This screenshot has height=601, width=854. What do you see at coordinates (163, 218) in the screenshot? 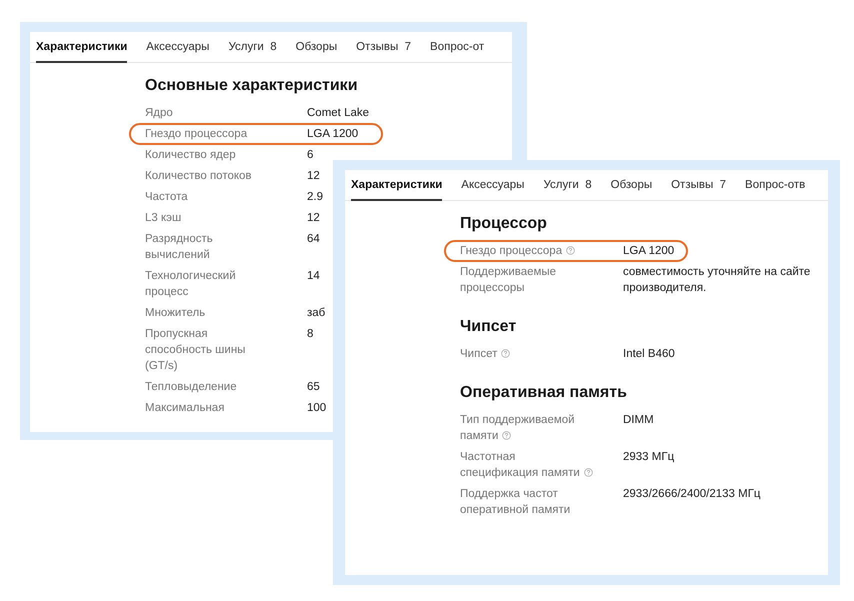
I see `spec-label: L3 кэш` at bounding box center [163, 218].